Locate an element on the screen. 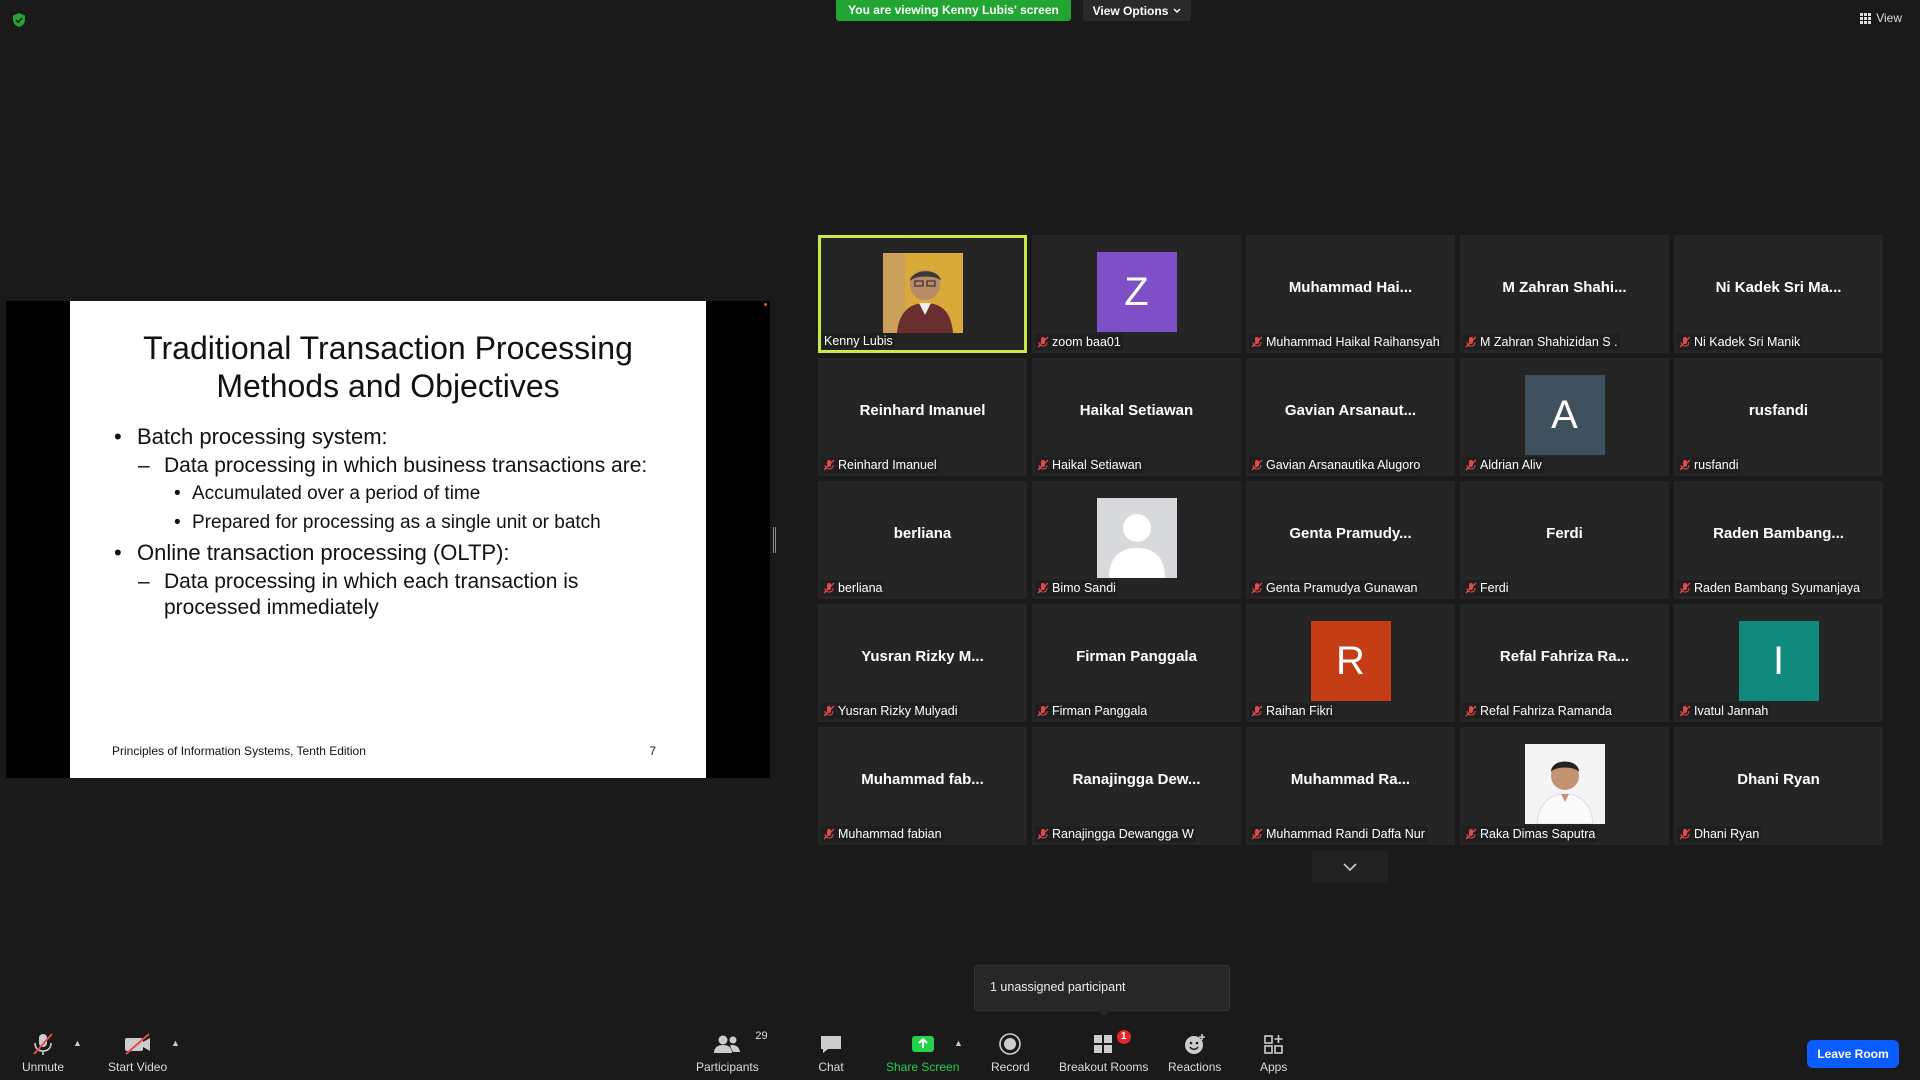 The height and width of the screenshot is (1080, 1920). participant-name-label: Raden Bambang Syumanjaya is located at coordinates (1770, 588).